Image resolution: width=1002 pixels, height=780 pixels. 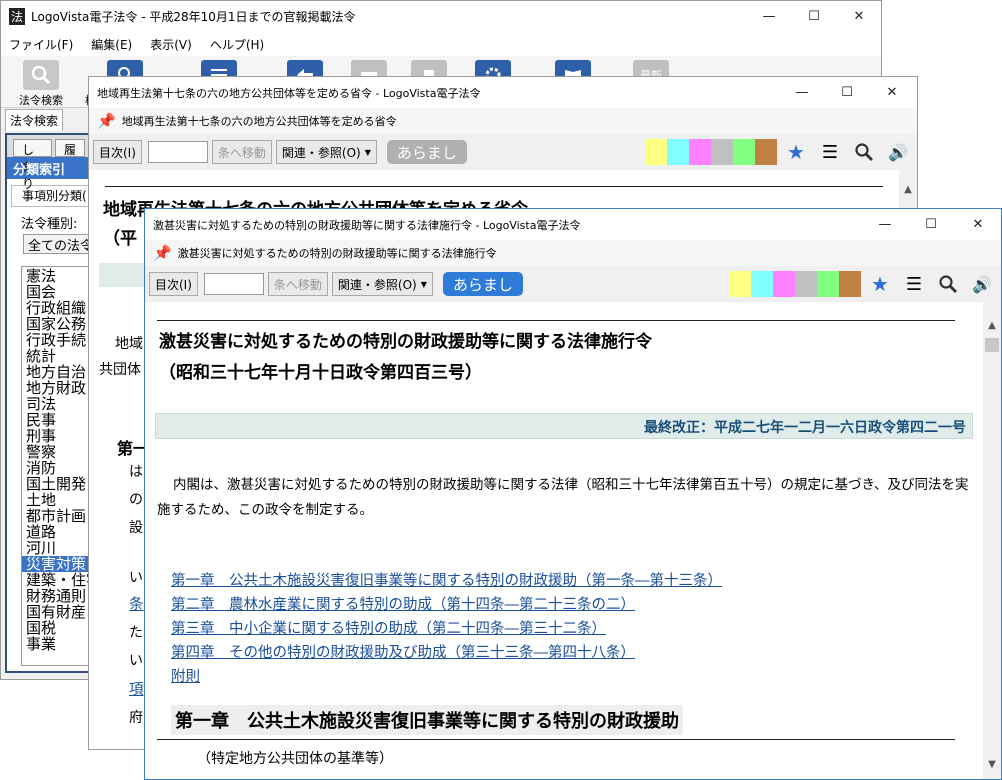 I want to click on list-item: 憲法, so click(x=57, y=276).